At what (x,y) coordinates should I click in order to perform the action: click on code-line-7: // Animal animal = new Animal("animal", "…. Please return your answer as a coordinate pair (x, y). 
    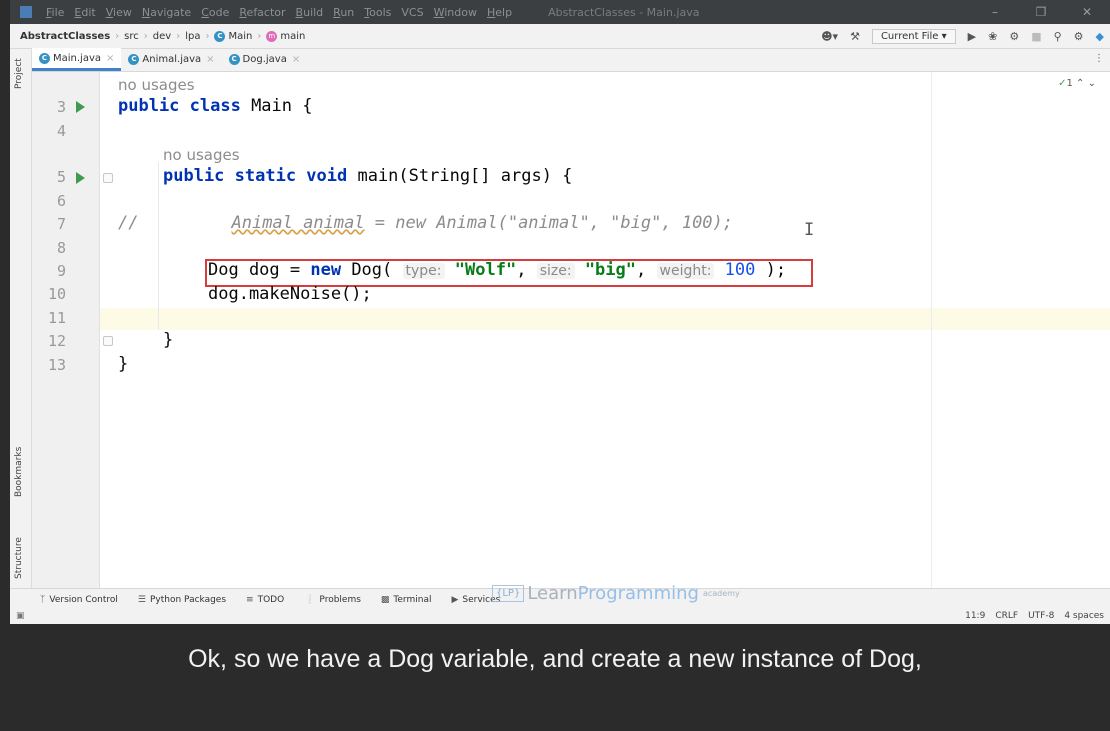
    Looking at the image, I should click on (425, 223).